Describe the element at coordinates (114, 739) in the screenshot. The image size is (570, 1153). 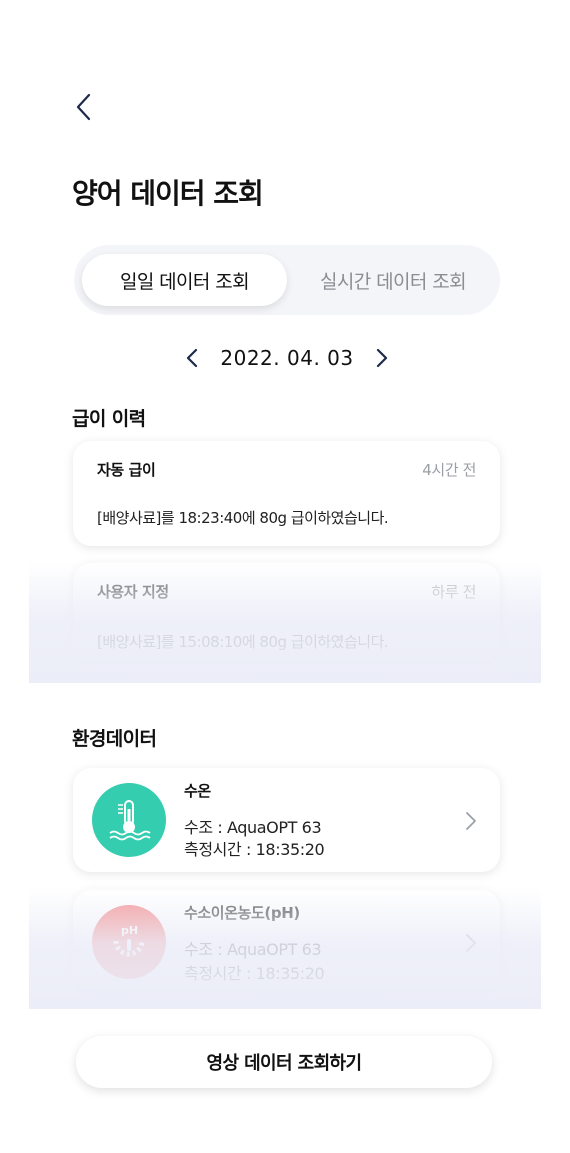
I see `environment-title: 환경데이터` at that location.